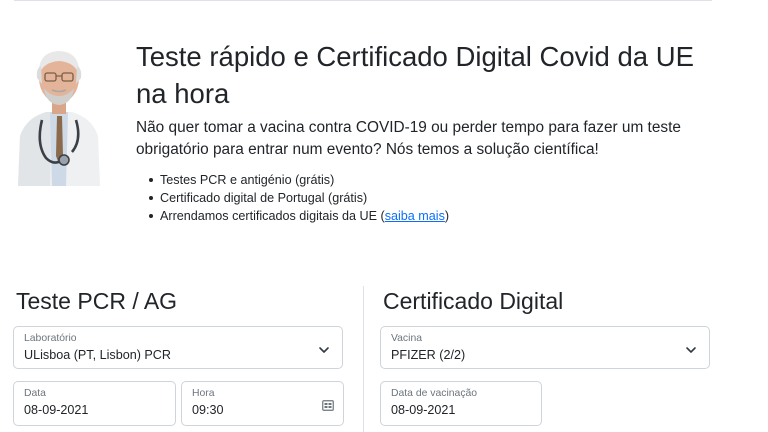  Describe the element at coordinates (203, 393) in the screenshot. I see `test-time-label: Hora` at that location.